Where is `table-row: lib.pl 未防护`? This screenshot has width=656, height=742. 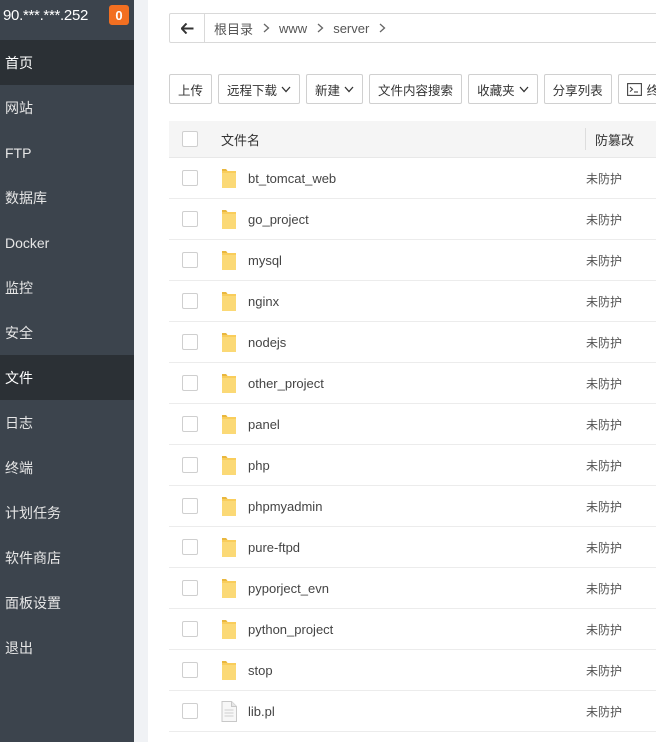
table-row: lib.pl 未防护 is located at coordinates (412, 711).